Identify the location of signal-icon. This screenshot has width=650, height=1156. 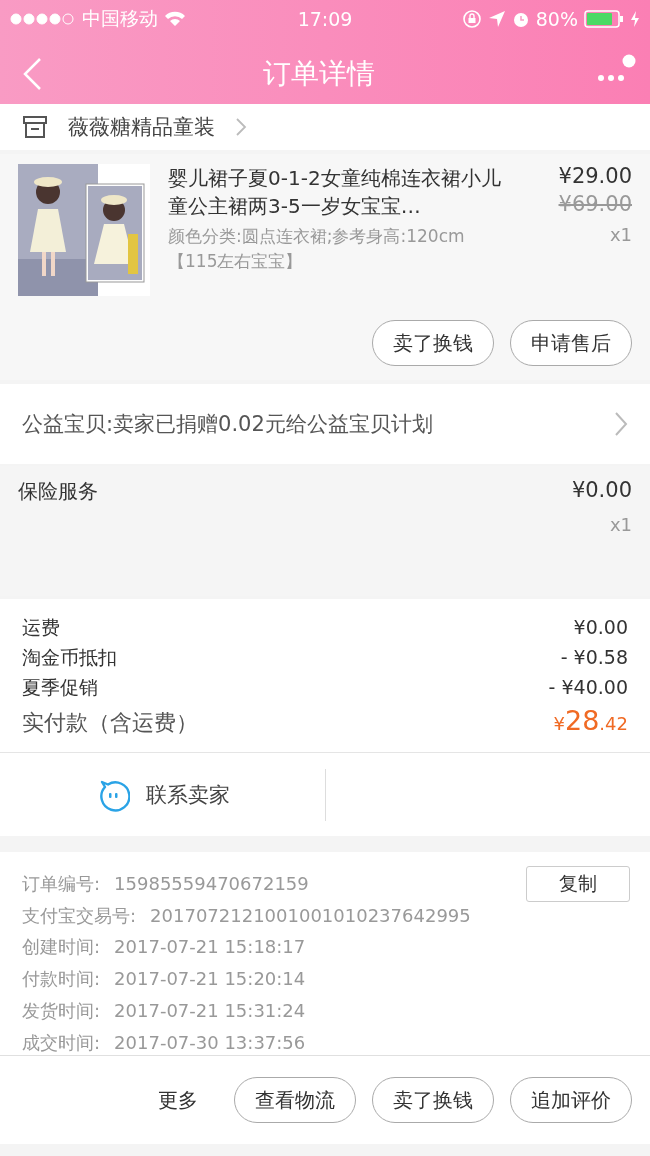
(43, 19).